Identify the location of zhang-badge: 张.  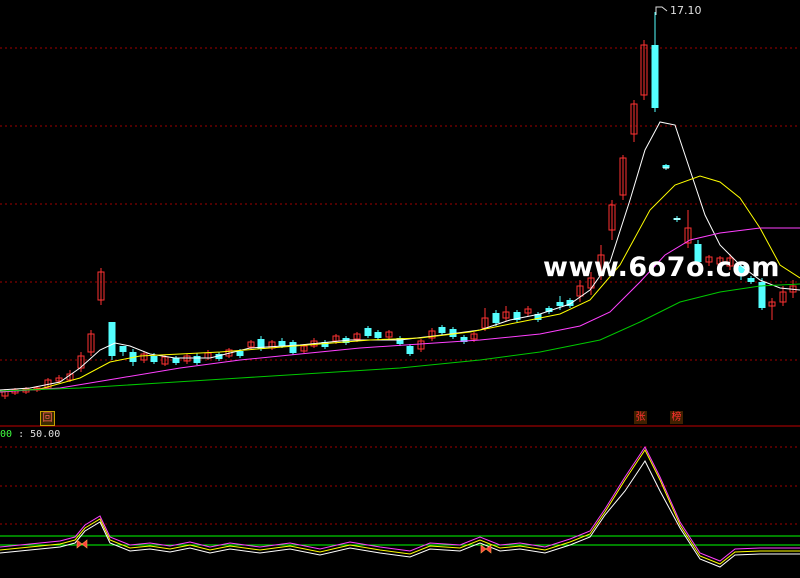
(640, 417).